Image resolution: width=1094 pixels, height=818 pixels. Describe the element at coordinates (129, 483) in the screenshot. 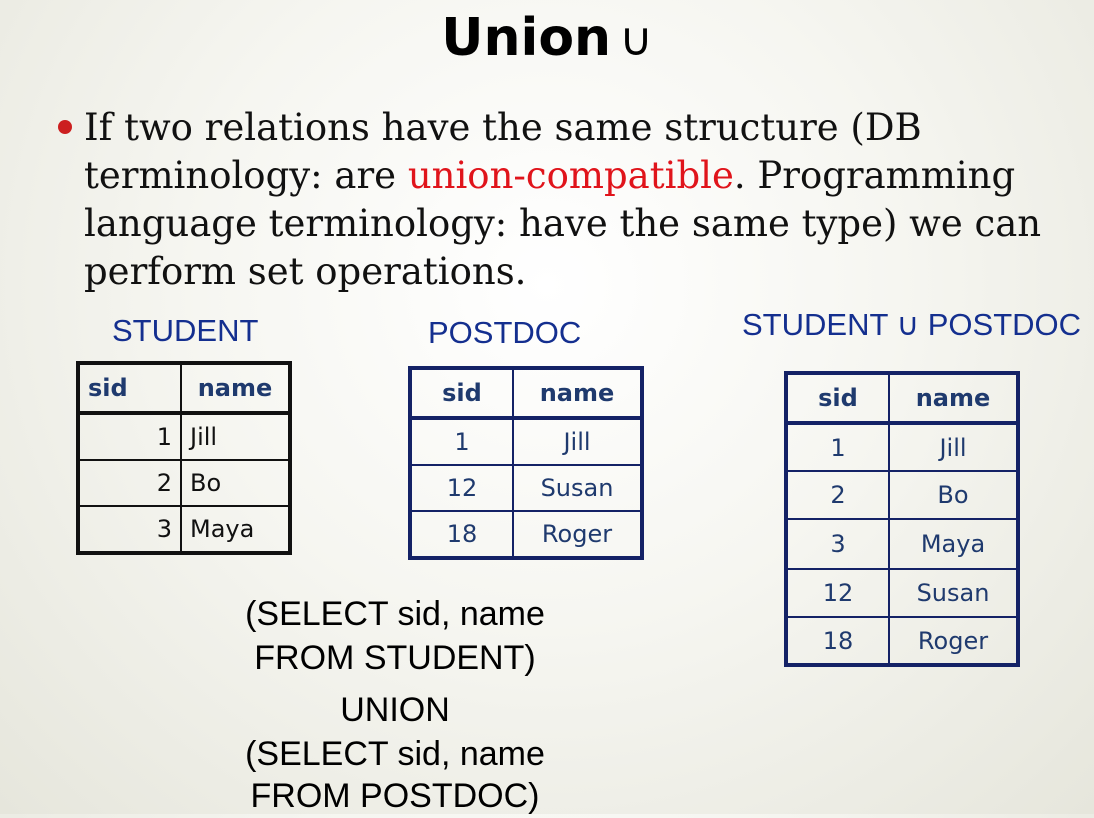

I see `student-cell-sid: 2` at that location.